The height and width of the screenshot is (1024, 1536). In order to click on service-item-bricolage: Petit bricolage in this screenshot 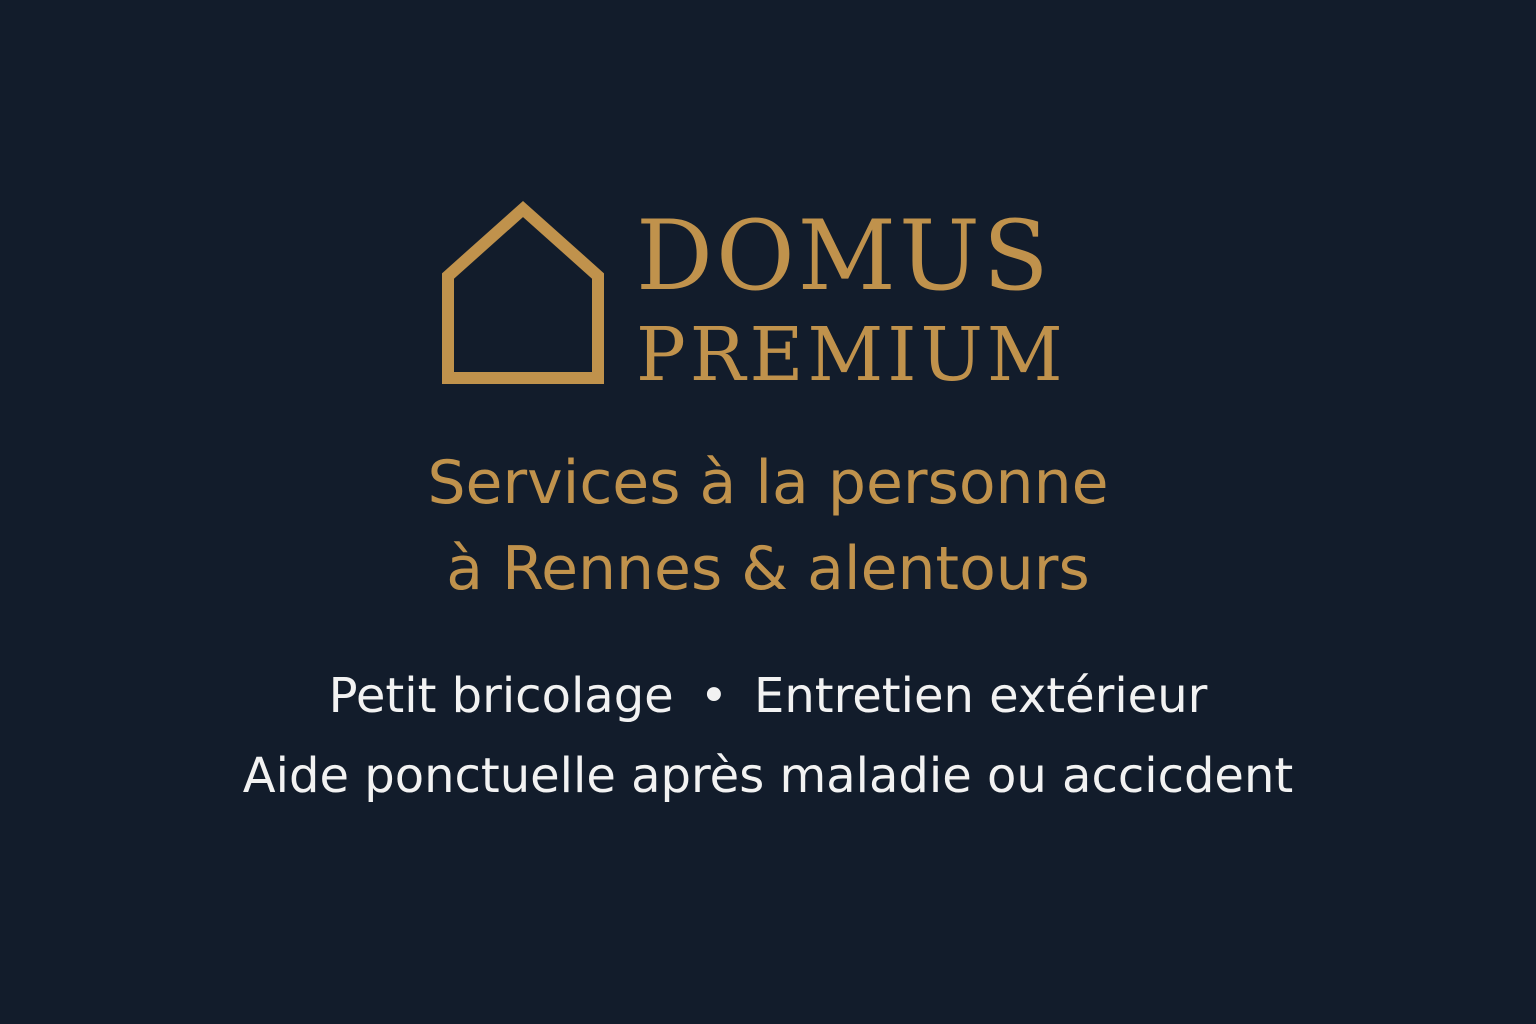, I will do `click(501, 696)`.